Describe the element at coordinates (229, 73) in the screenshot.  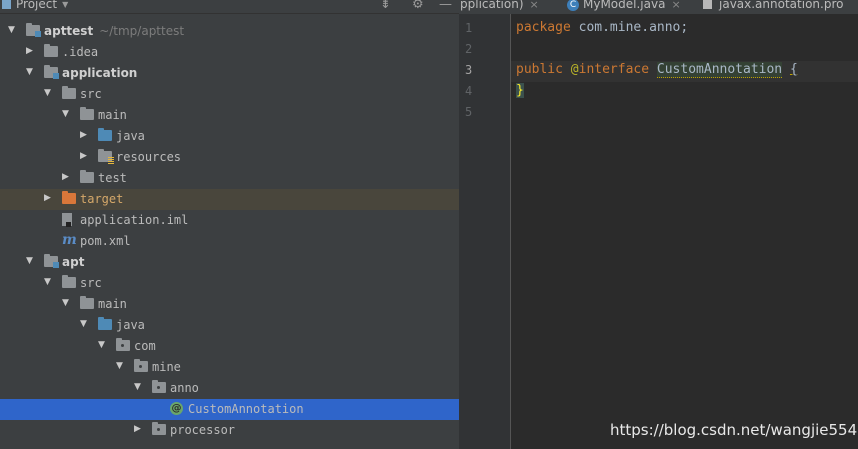
I see `tree-item-application: ▼ application` at that location.